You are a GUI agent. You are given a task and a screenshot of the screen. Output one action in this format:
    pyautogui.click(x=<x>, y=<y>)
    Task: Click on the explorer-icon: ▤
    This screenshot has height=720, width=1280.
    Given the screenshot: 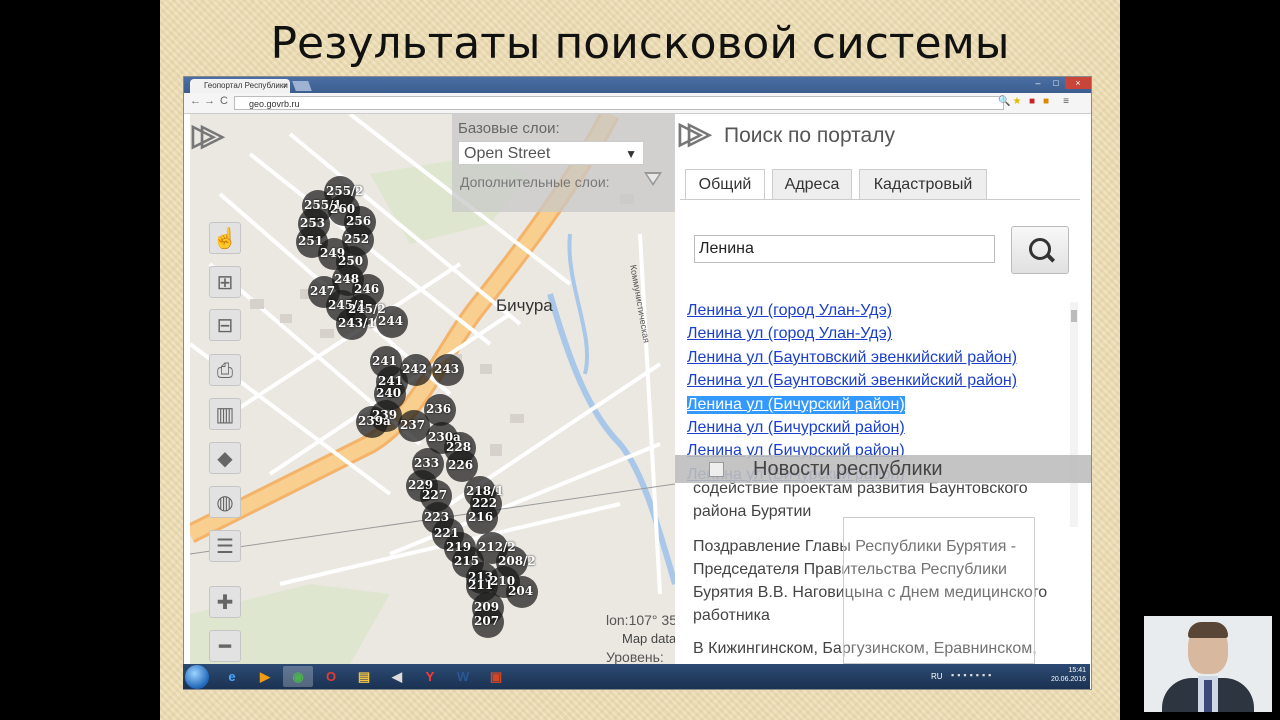 What is the action you would take?
    pyautogui.click(x=364, y=676)
    